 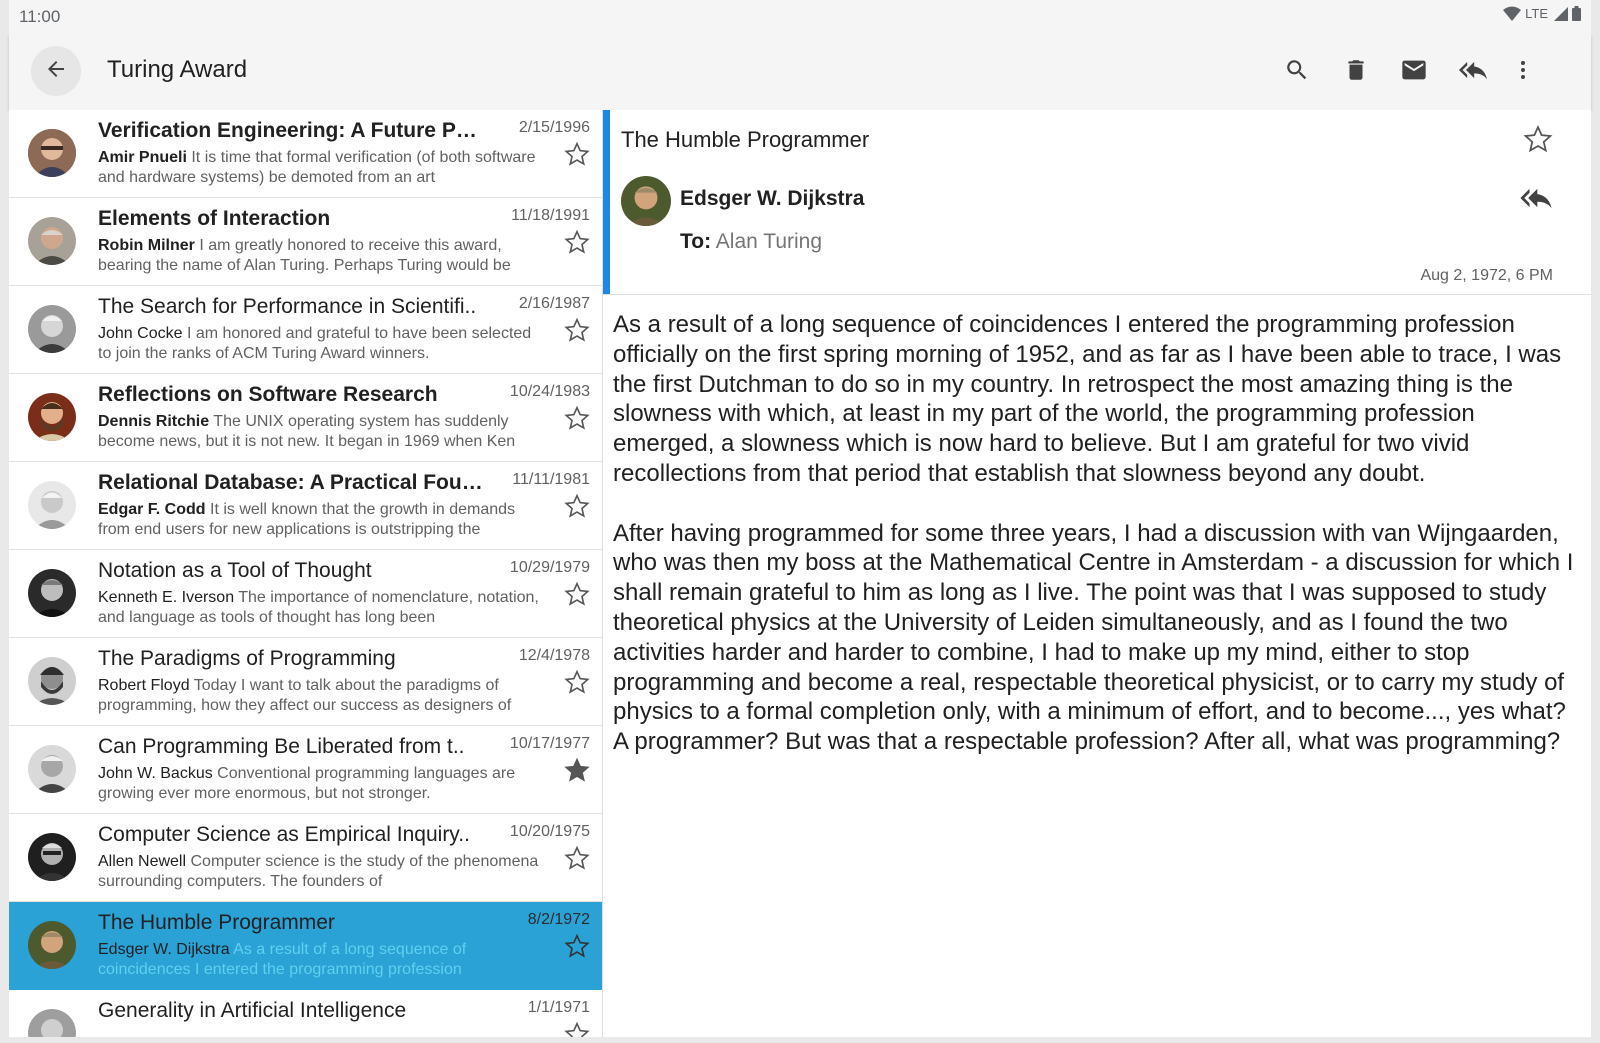 What do you see at coordinates (1486, 275) in the screenshot?
I see `message-timestamp: Aug 2, 1972, 6 PM` at bounding box center [1486, 275].